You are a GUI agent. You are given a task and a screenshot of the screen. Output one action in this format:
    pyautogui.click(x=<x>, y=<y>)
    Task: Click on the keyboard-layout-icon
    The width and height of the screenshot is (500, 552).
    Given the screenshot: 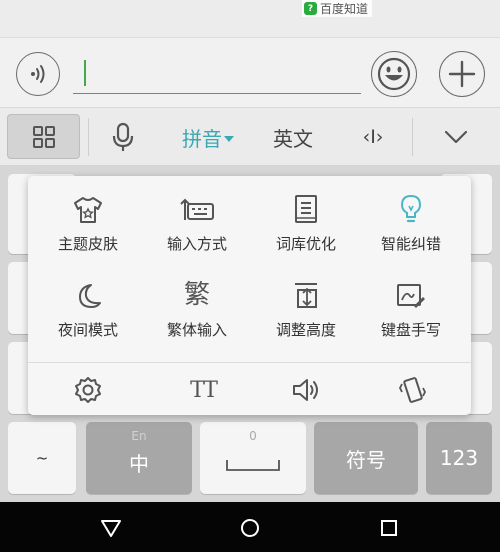 What is the action you would take?
    pyautogui.click(x=197, y=209)
    